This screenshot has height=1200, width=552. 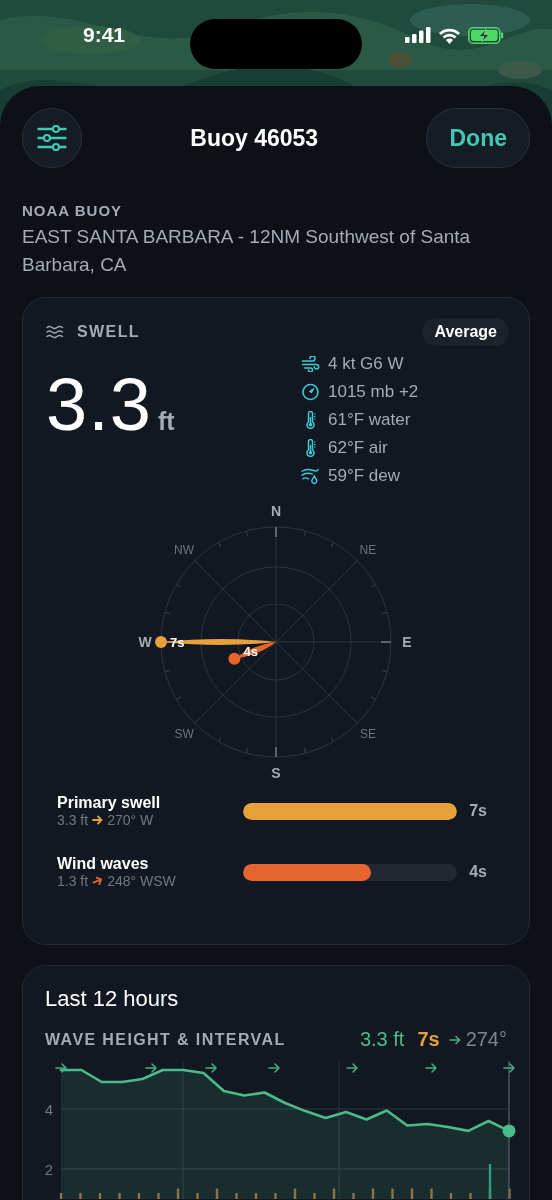 What do you see at coordinates (104, 35) in the screenshot?
I see `status-time: 9:41` at bounding box center [104, 35].